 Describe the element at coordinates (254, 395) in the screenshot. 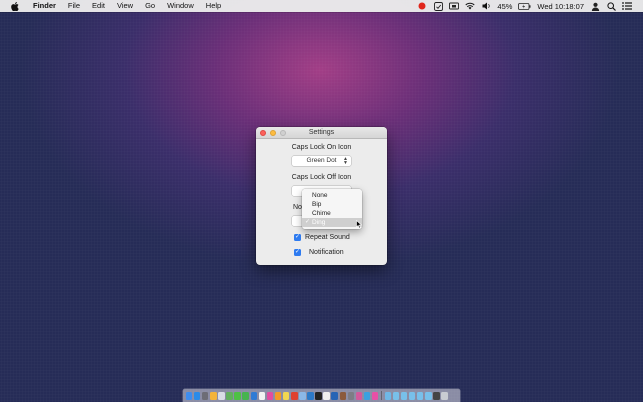

I see `safari-icon` at that location.